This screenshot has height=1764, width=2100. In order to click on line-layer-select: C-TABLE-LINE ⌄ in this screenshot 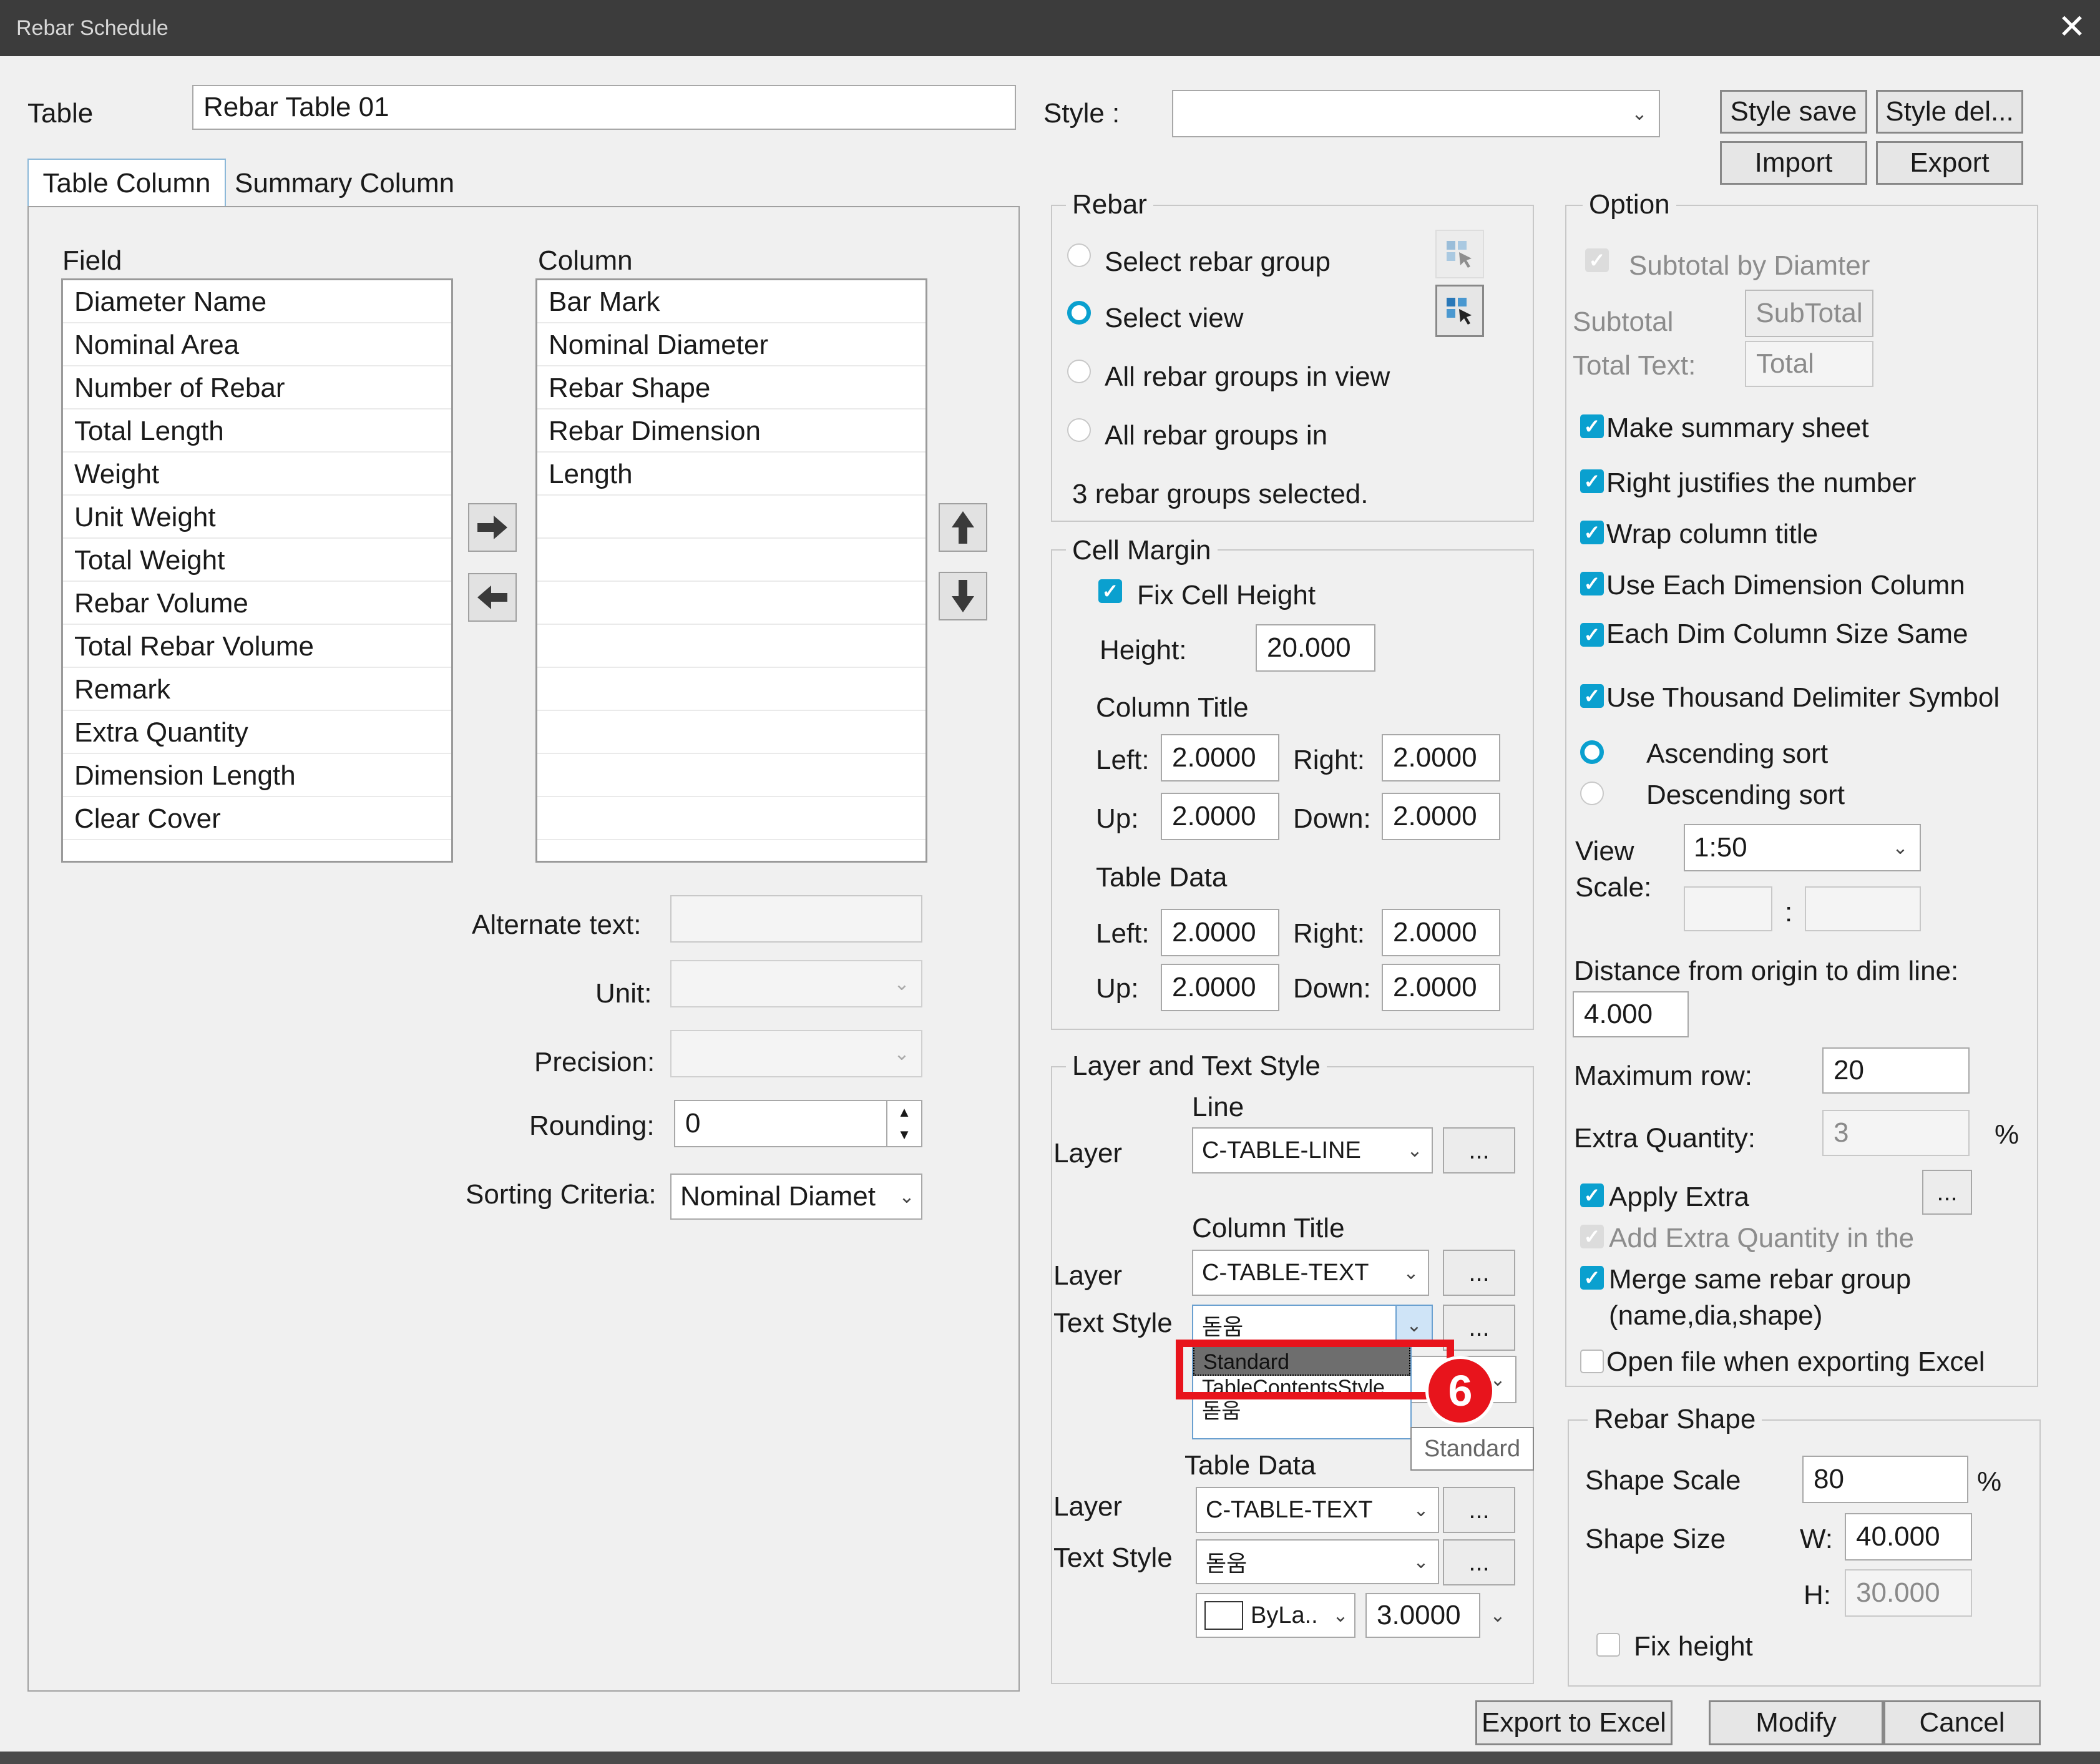, I will do `click(1312, 1150)`.